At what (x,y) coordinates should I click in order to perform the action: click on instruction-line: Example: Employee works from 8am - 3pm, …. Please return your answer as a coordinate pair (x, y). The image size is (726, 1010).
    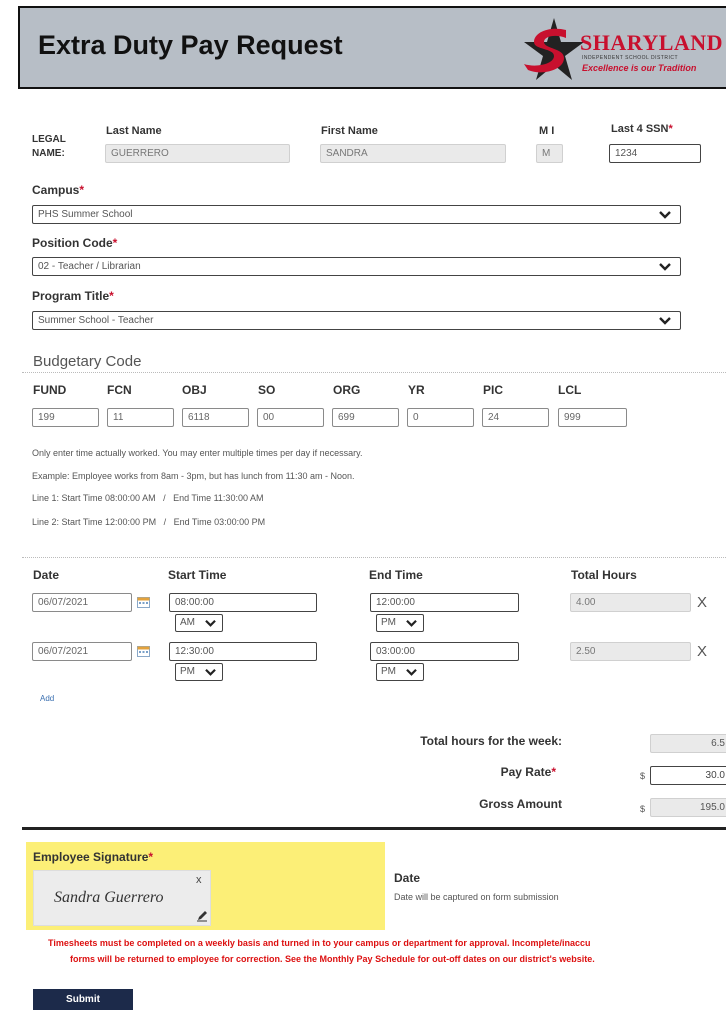
    Looking at the image, I should click on (193, 476).